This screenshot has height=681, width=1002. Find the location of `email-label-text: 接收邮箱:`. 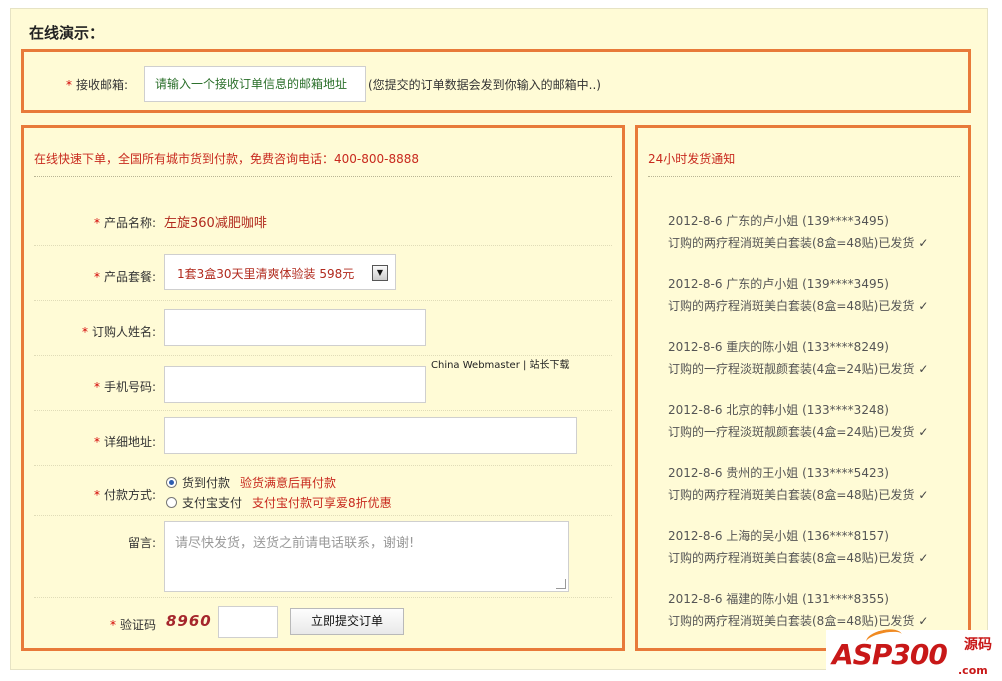

email-label-text: 接收邮箱: is located at coordinates (102, 85).